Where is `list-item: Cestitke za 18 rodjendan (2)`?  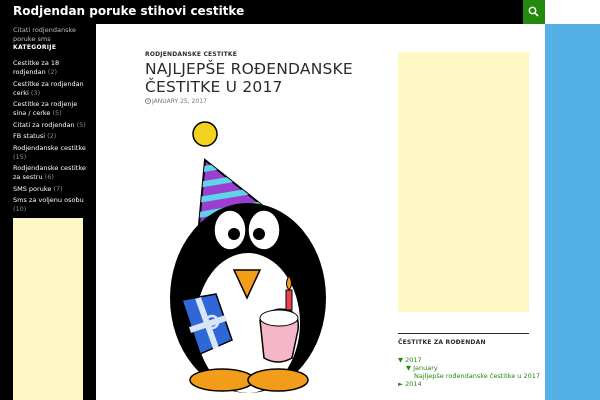
list-item: Cestitke za 18 rodjendan (2) is located at coordinates (52, 68).